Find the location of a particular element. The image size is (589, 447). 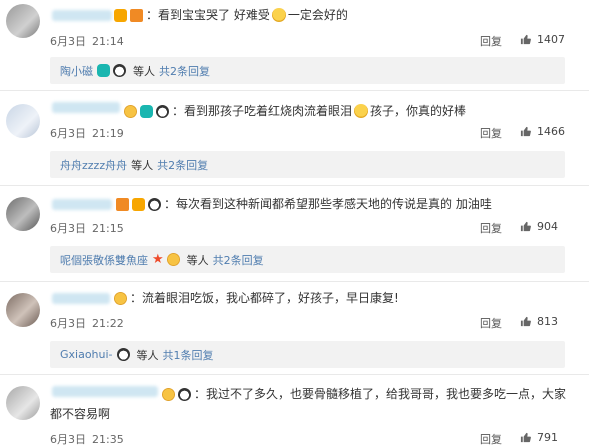

comment-date: 6月3日 21:35 is located at coordinates (87, 439).